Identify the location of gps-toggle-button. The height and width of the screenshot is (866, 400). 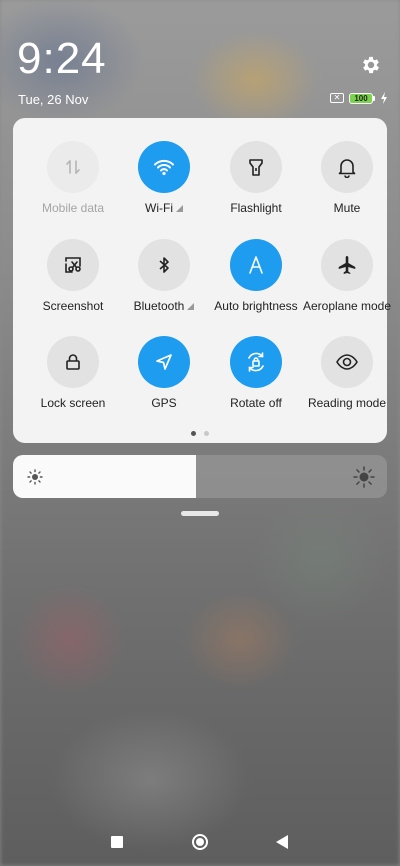
(164, 362).